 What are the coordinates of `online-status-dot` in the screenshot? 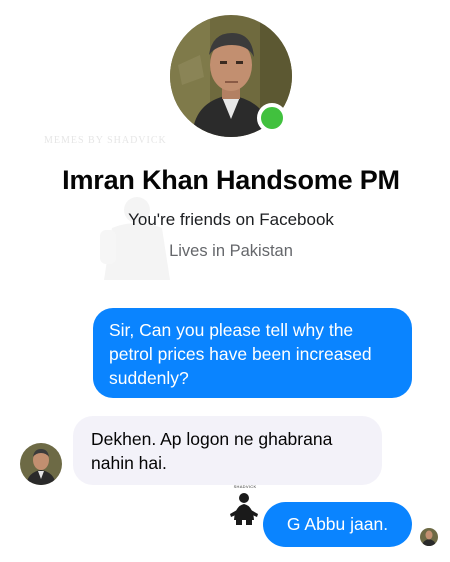 It's located at (272, 118).